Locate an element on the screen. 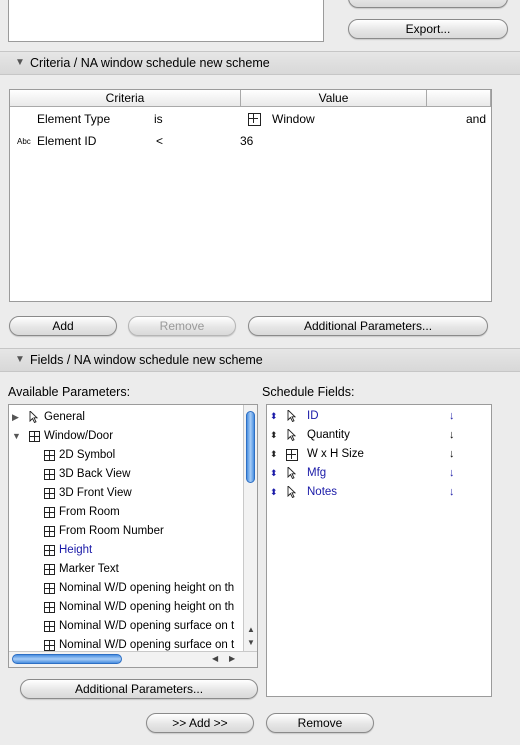 This screenshot has width=520, height=745. tree-item-window-door: ▼ Window/Door is located at coordinates (126, 436).